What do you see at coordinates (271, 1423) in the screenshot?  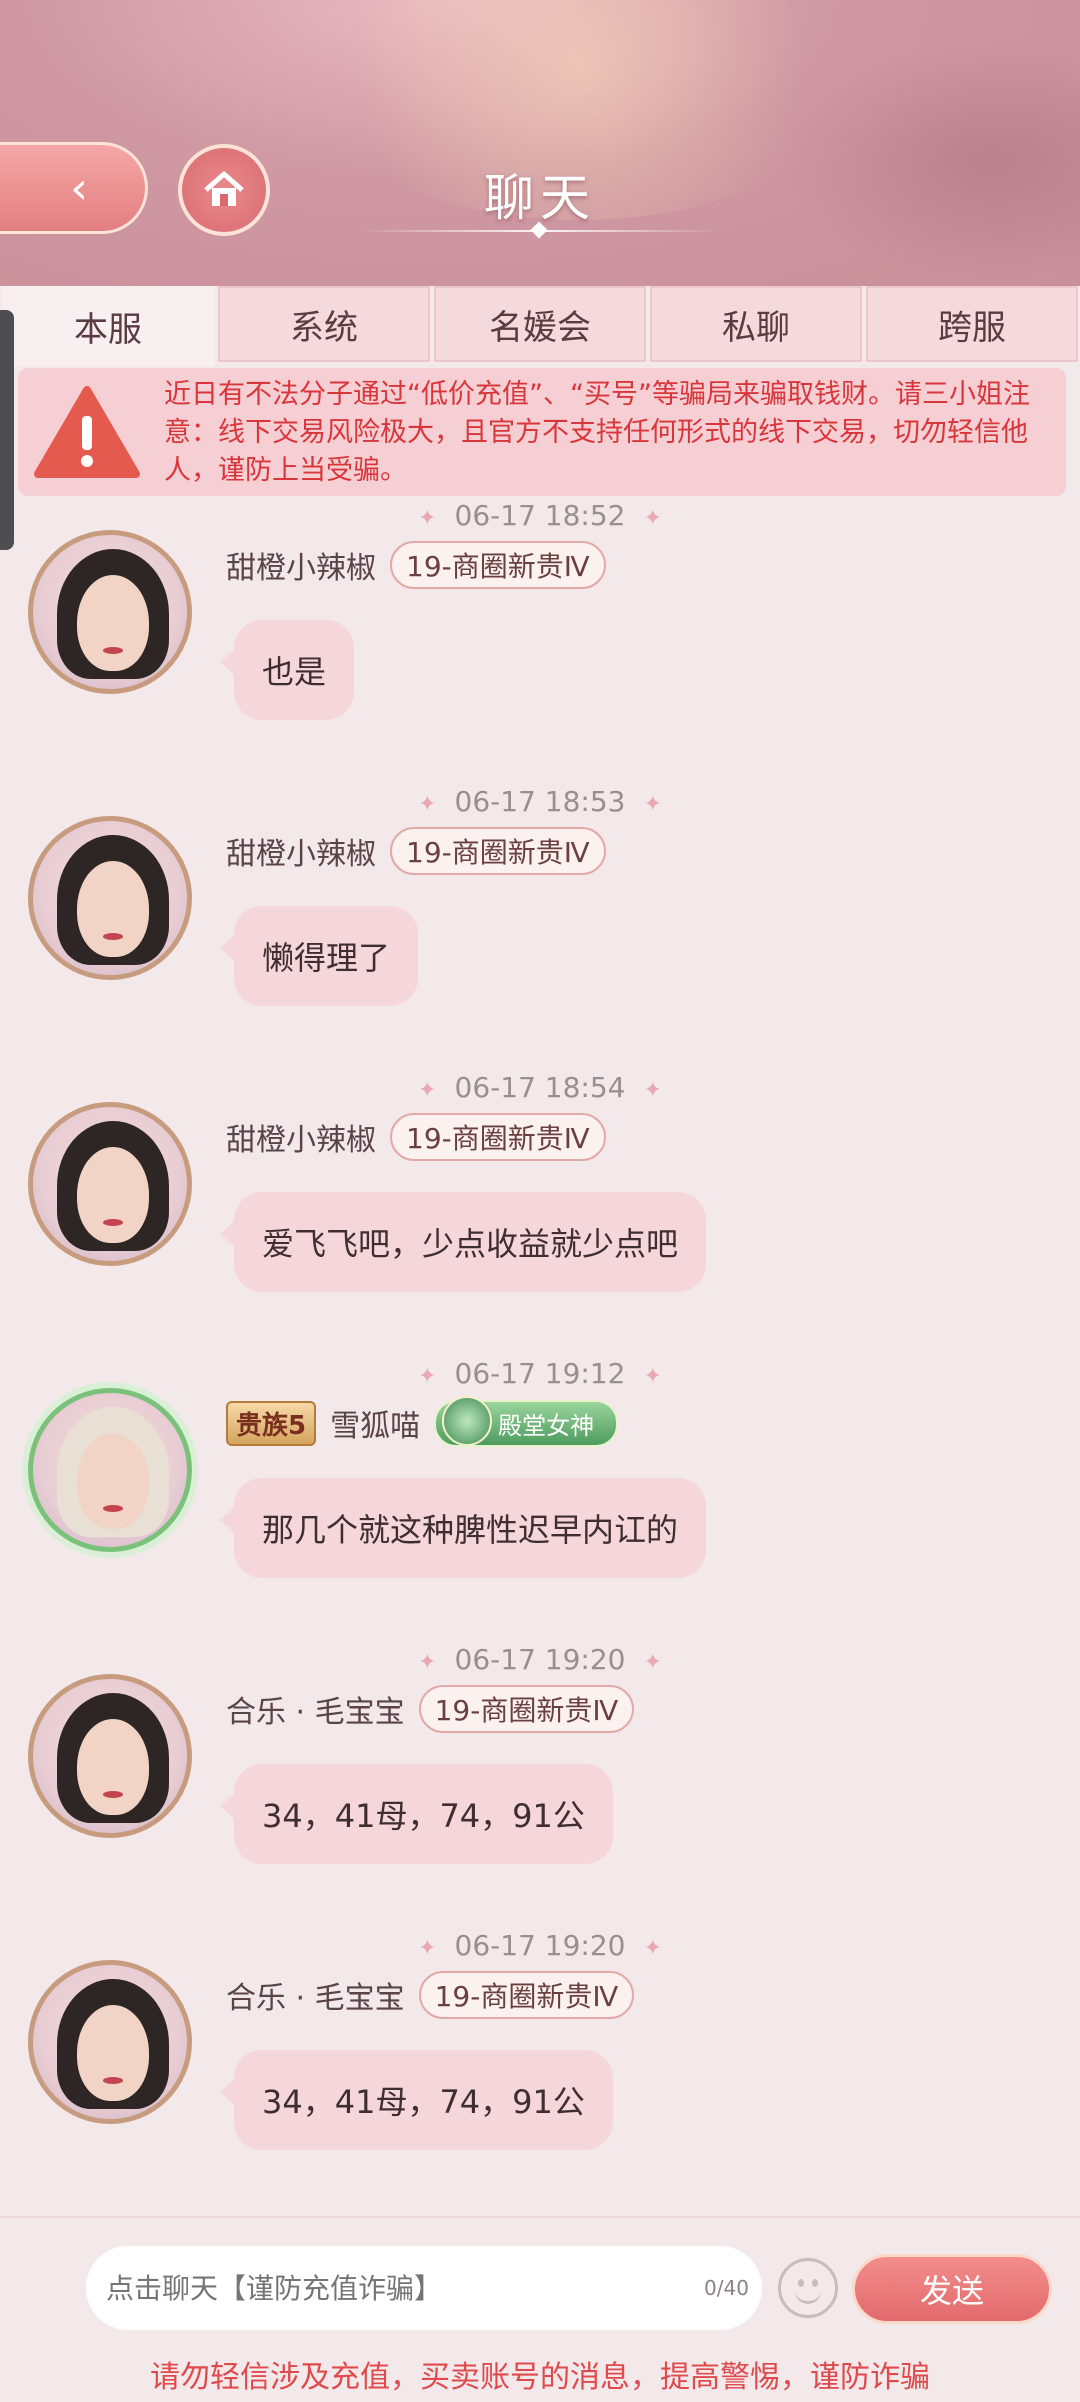 I see `noble-badge: 贵族5` at bounding box center [271, 1423].